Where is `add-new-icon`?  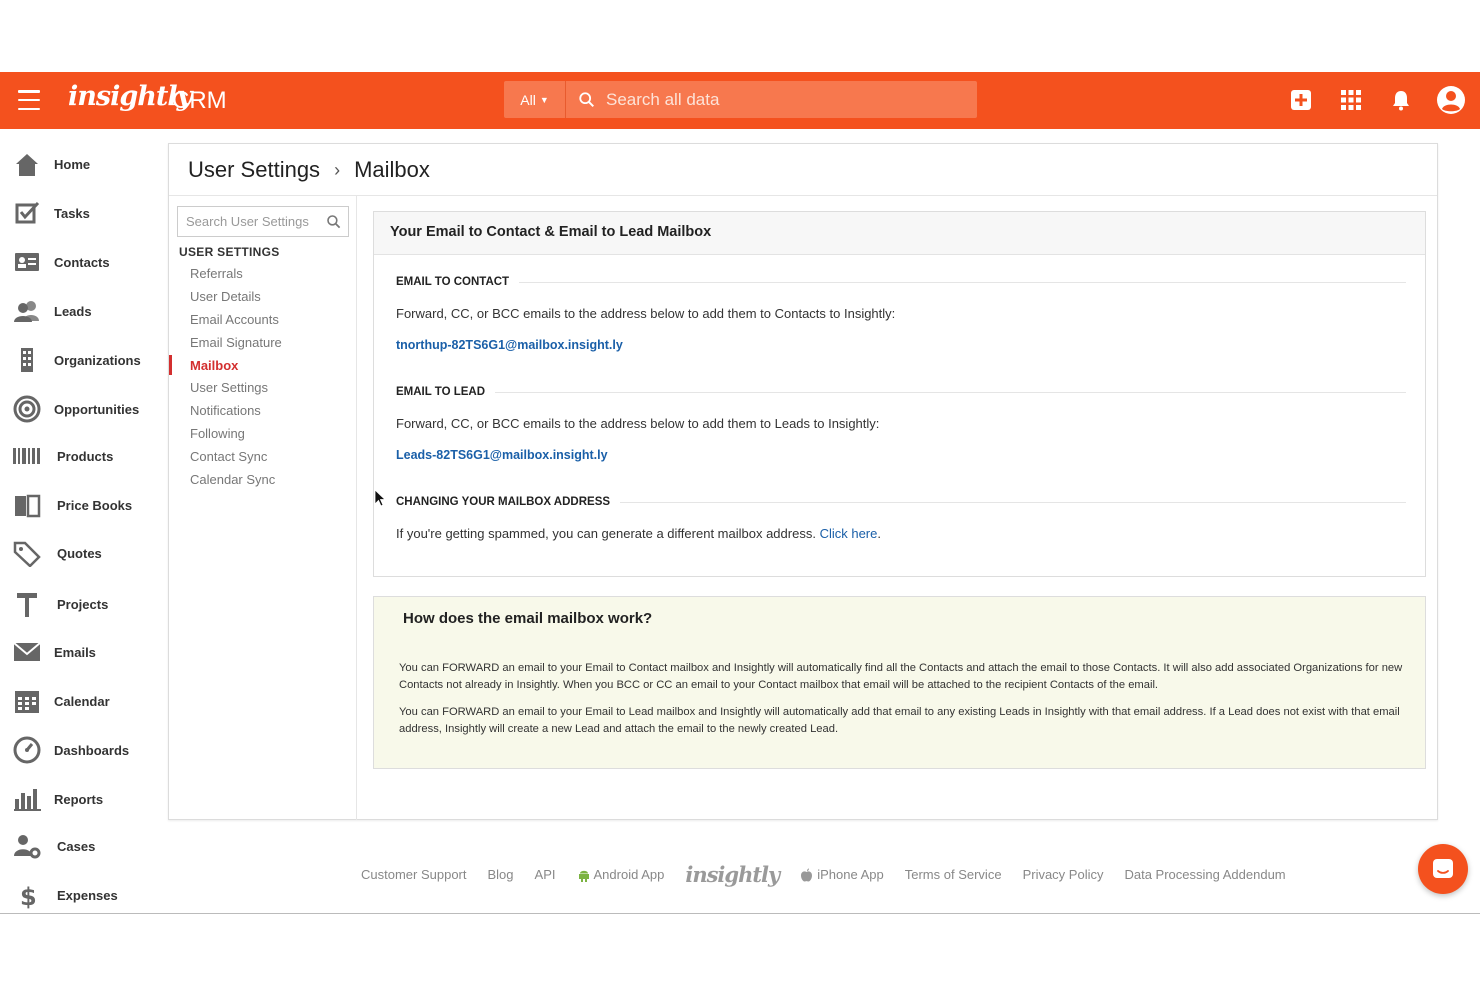
add-new-icon is located at coordinates (1301, 100).